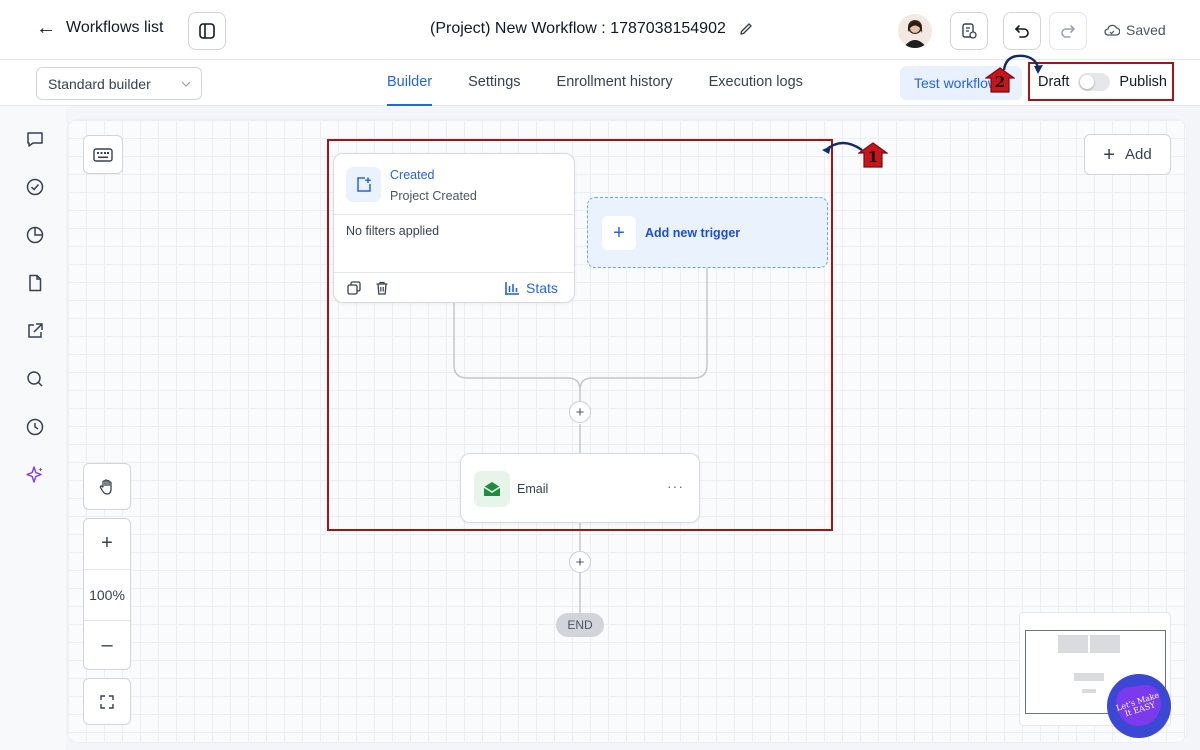  Describe the element at coordinates (693, 233) in the screenshot. I see `add-new-trigger-label: Add new trigger` at that location.